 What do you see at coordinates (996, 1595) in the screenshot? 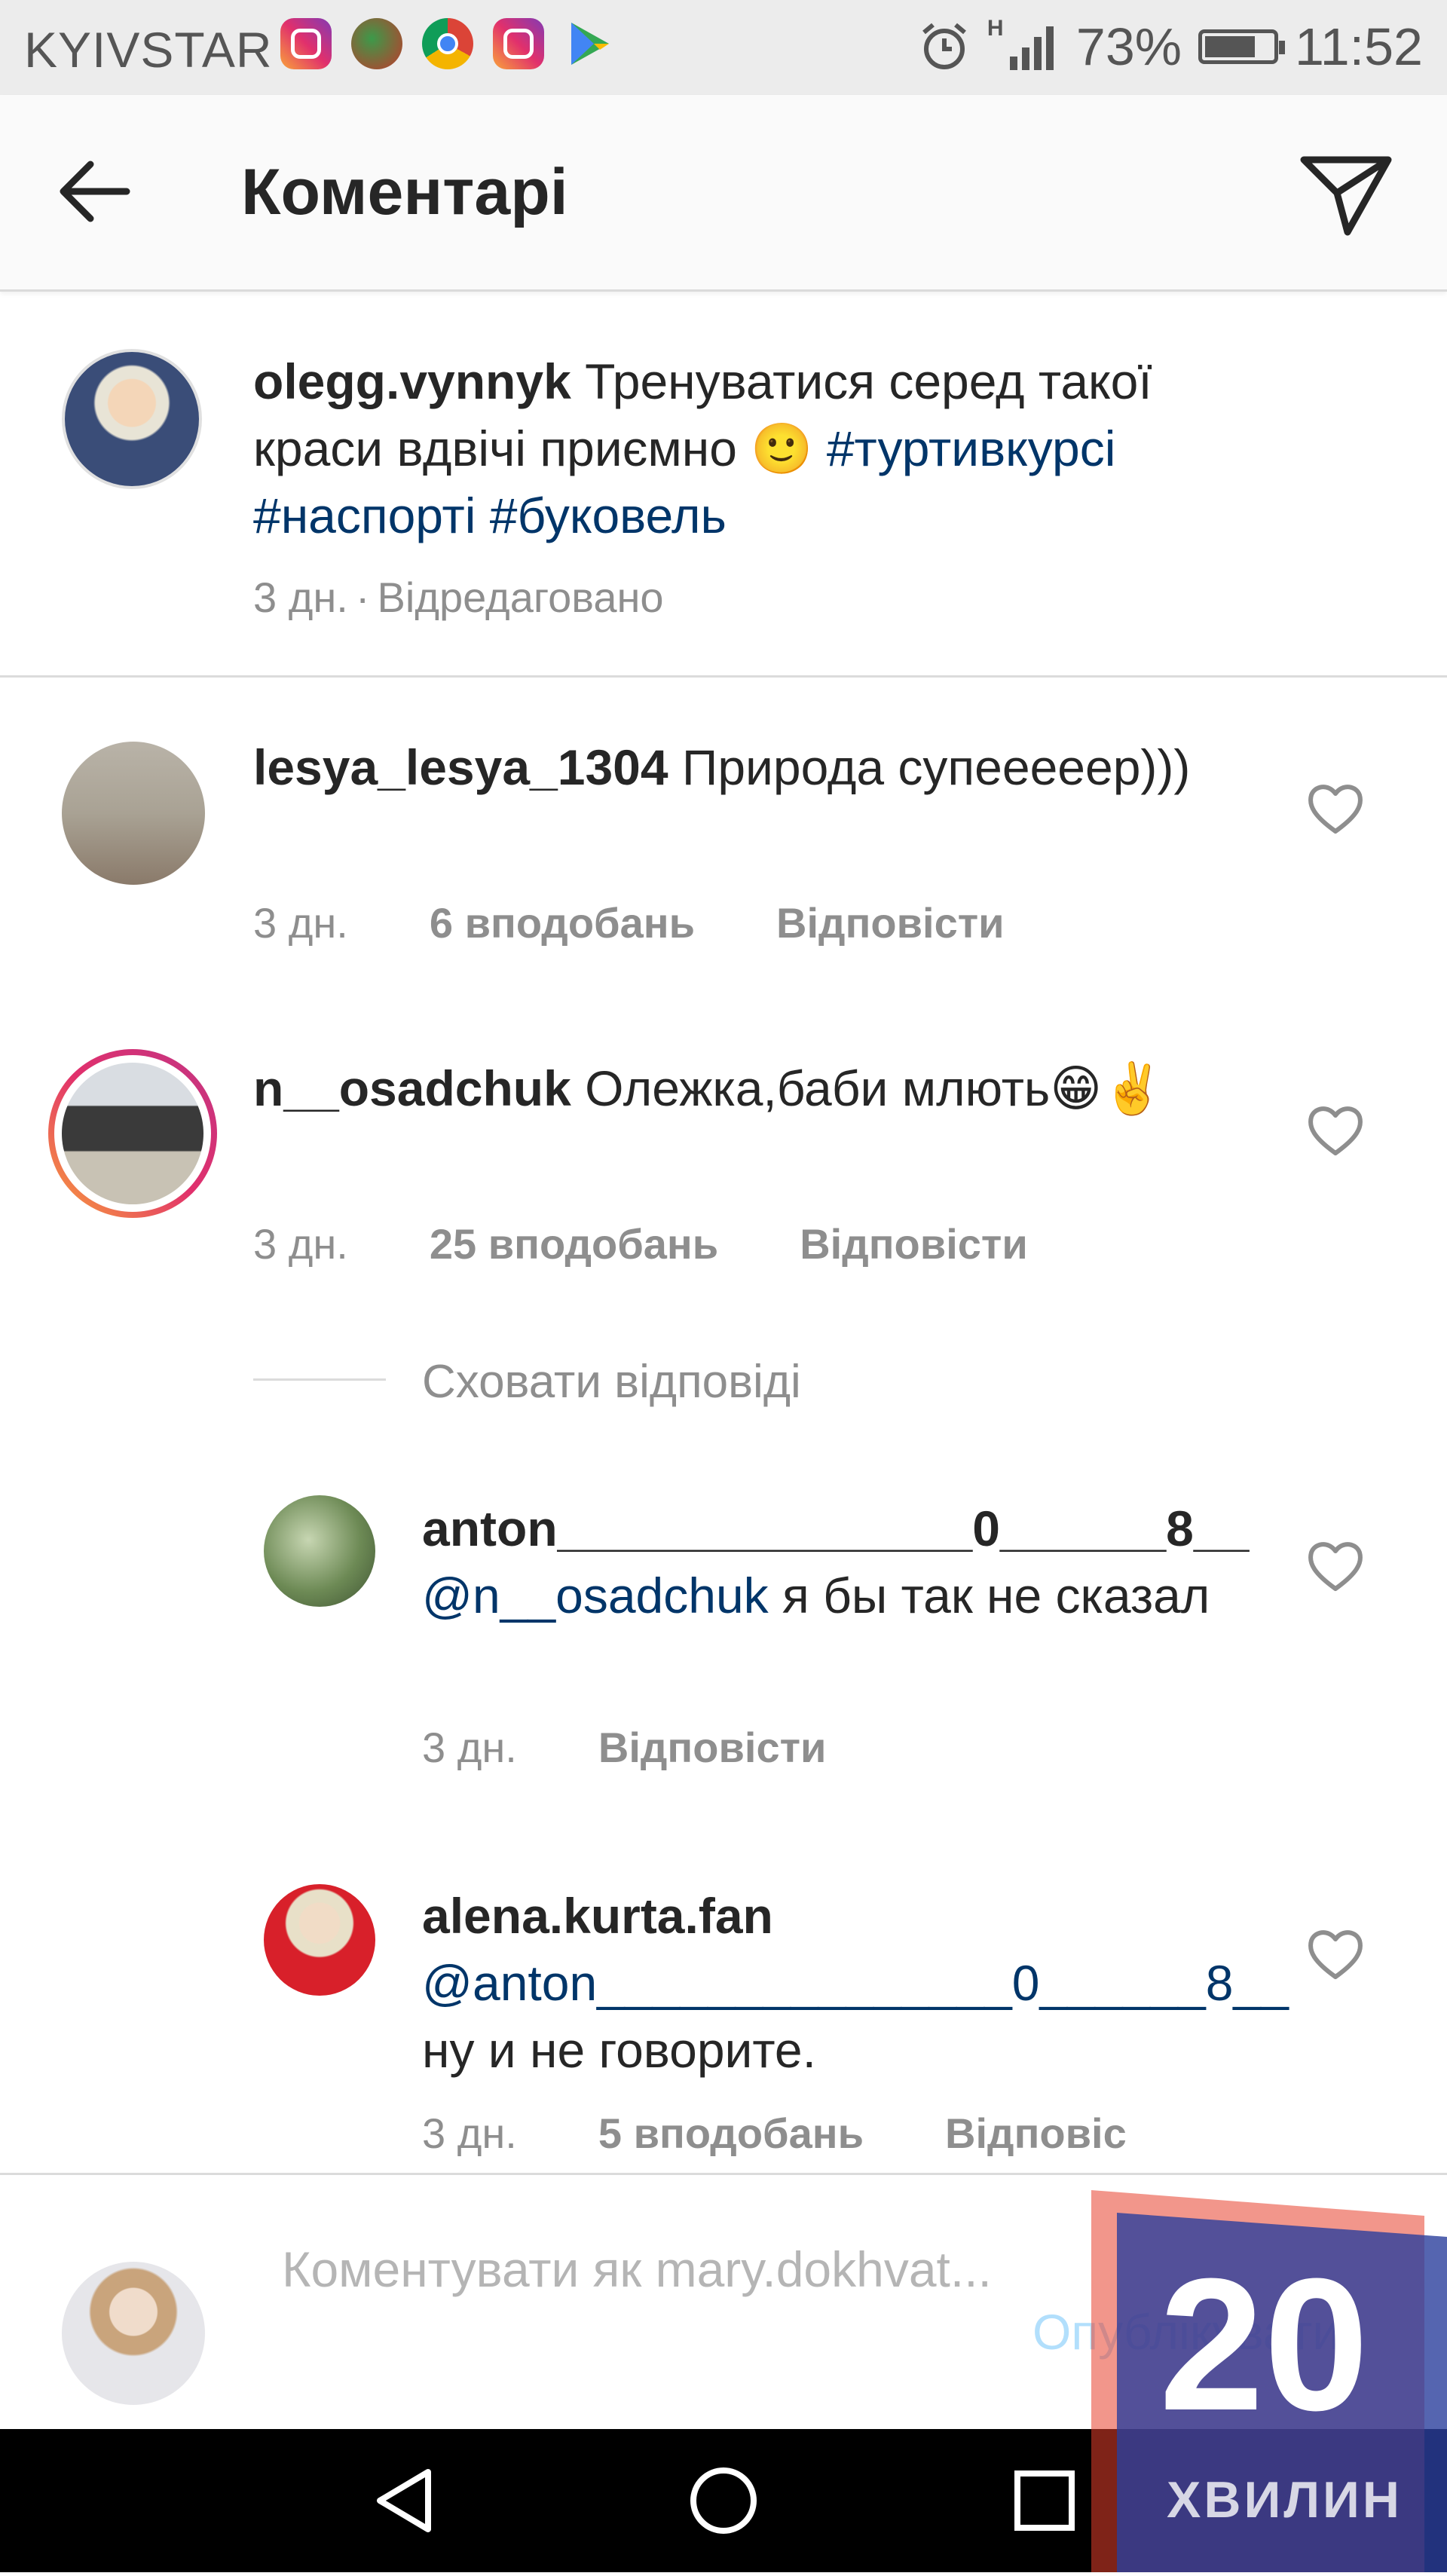
I see `reply-text: я бы так не сказал` at bounding box center [996, 1595].